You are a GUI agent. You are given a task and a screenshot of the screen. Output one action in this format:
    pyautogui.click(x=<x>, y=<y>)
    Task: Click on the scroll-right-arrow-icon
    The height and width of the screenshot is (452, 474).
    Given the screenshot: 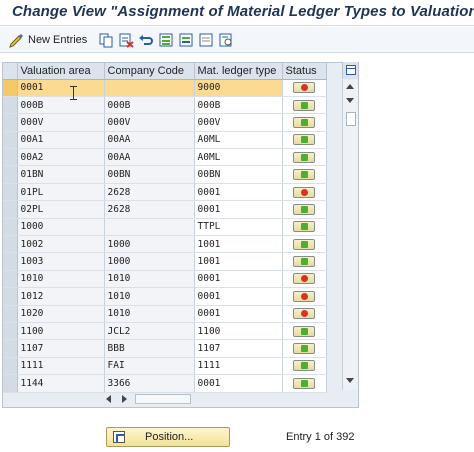 What is the action you would take?
    pyautogui.click(x=124, y=399)
    